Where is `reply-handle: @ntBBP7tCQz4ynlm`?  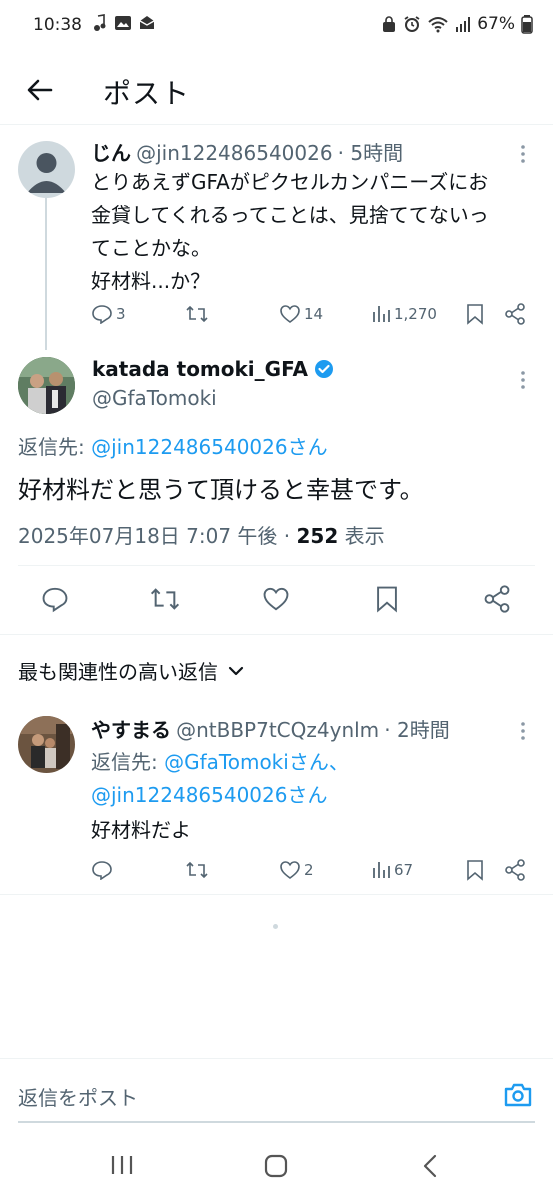 reply-handle: @ntBBP7tCQz4ynlm is located at coordinates (277, 730).